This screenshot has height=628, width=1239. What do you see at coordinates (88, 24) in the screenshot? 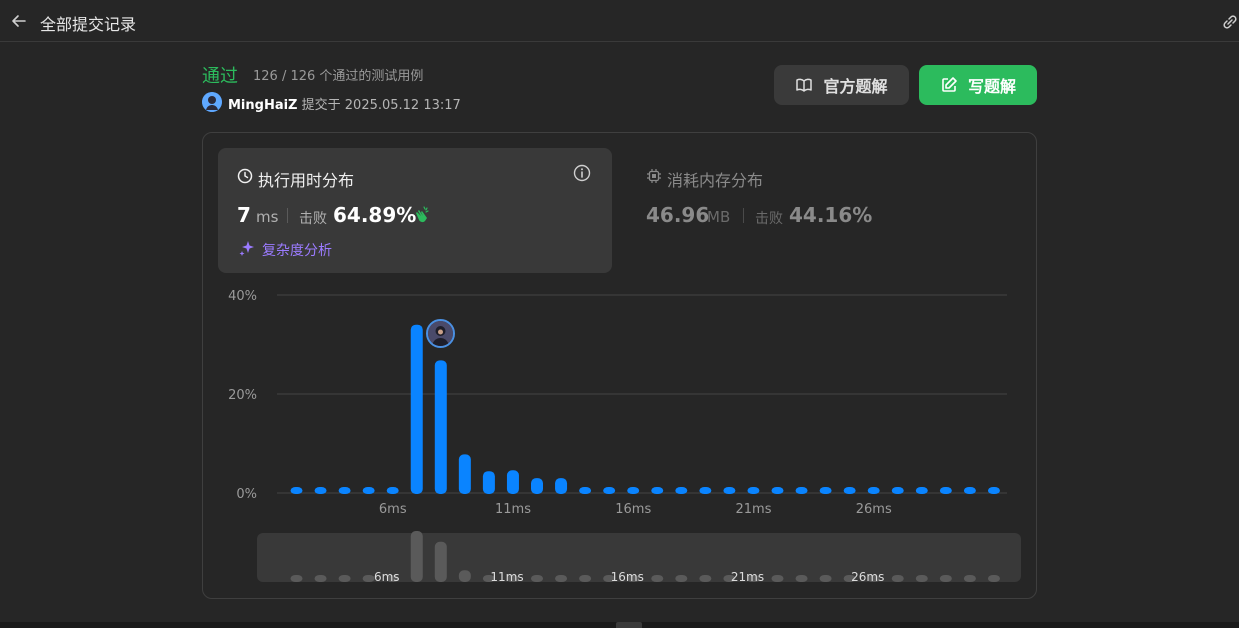
I see `page-title: 全部提交记录` at bounding box center [88, 24].